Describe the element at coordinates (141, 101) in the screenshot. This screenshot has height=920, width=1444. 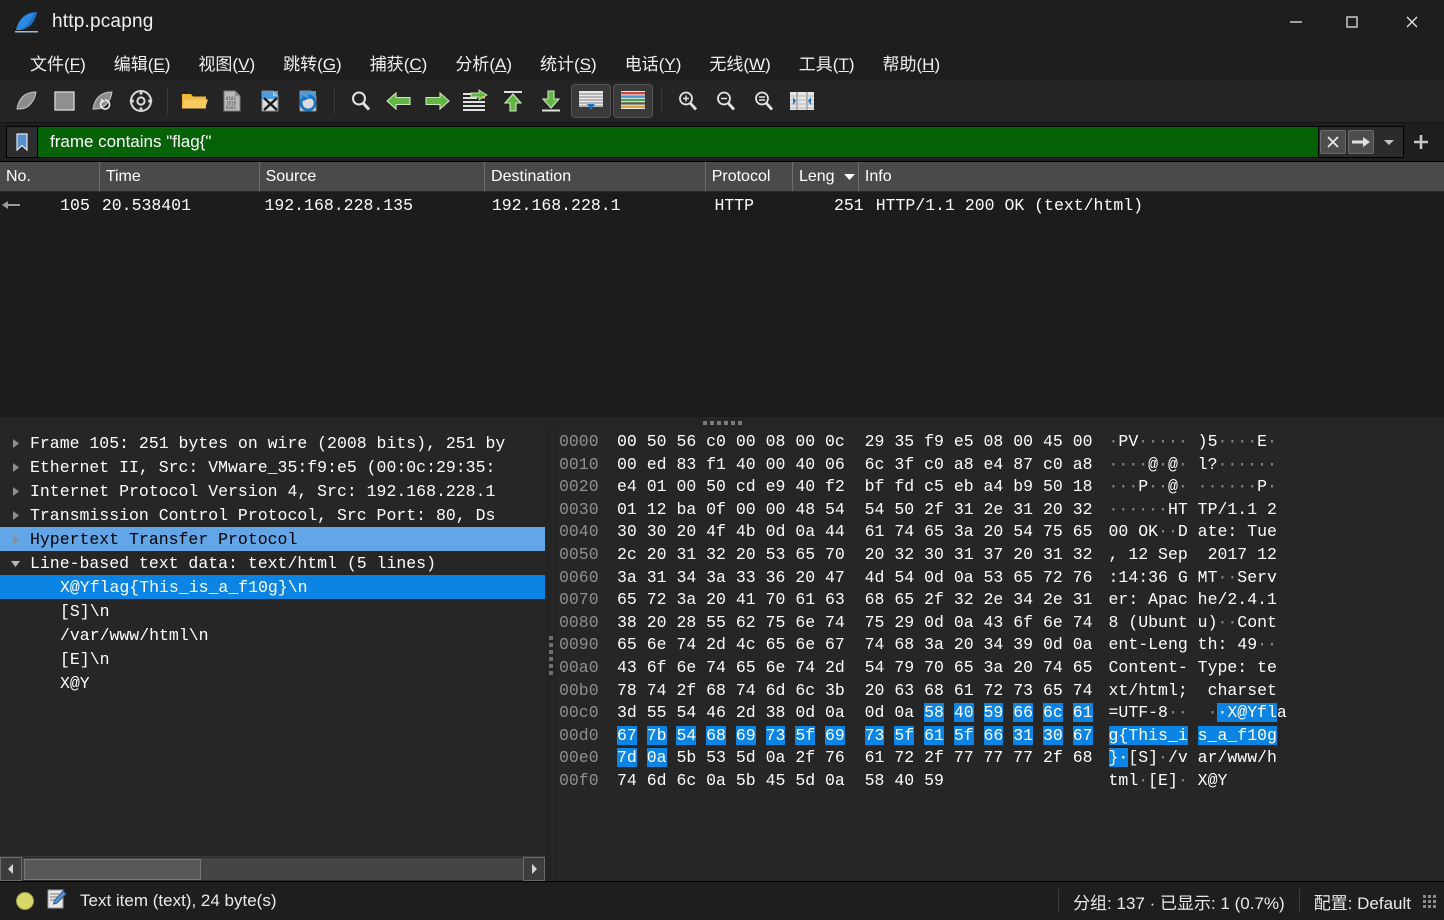
I see `capture-options-icon` at that location.